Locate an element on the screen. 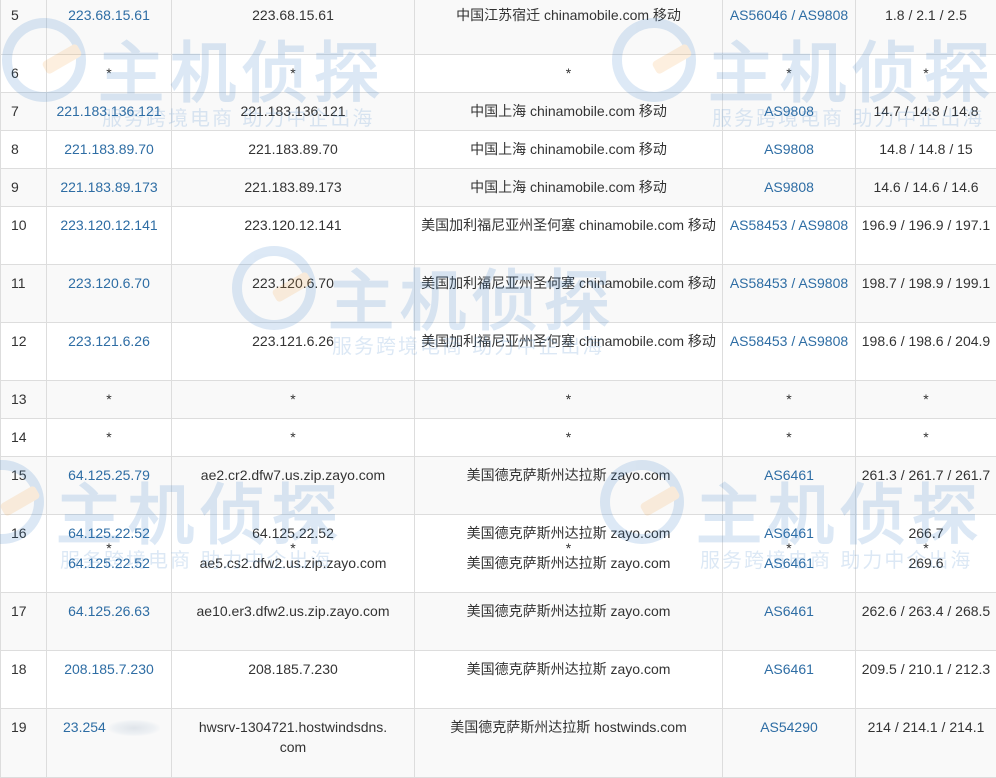 This screenshot has width=996, height=778. hop-number: 7 is located at coordinates (24, 112).